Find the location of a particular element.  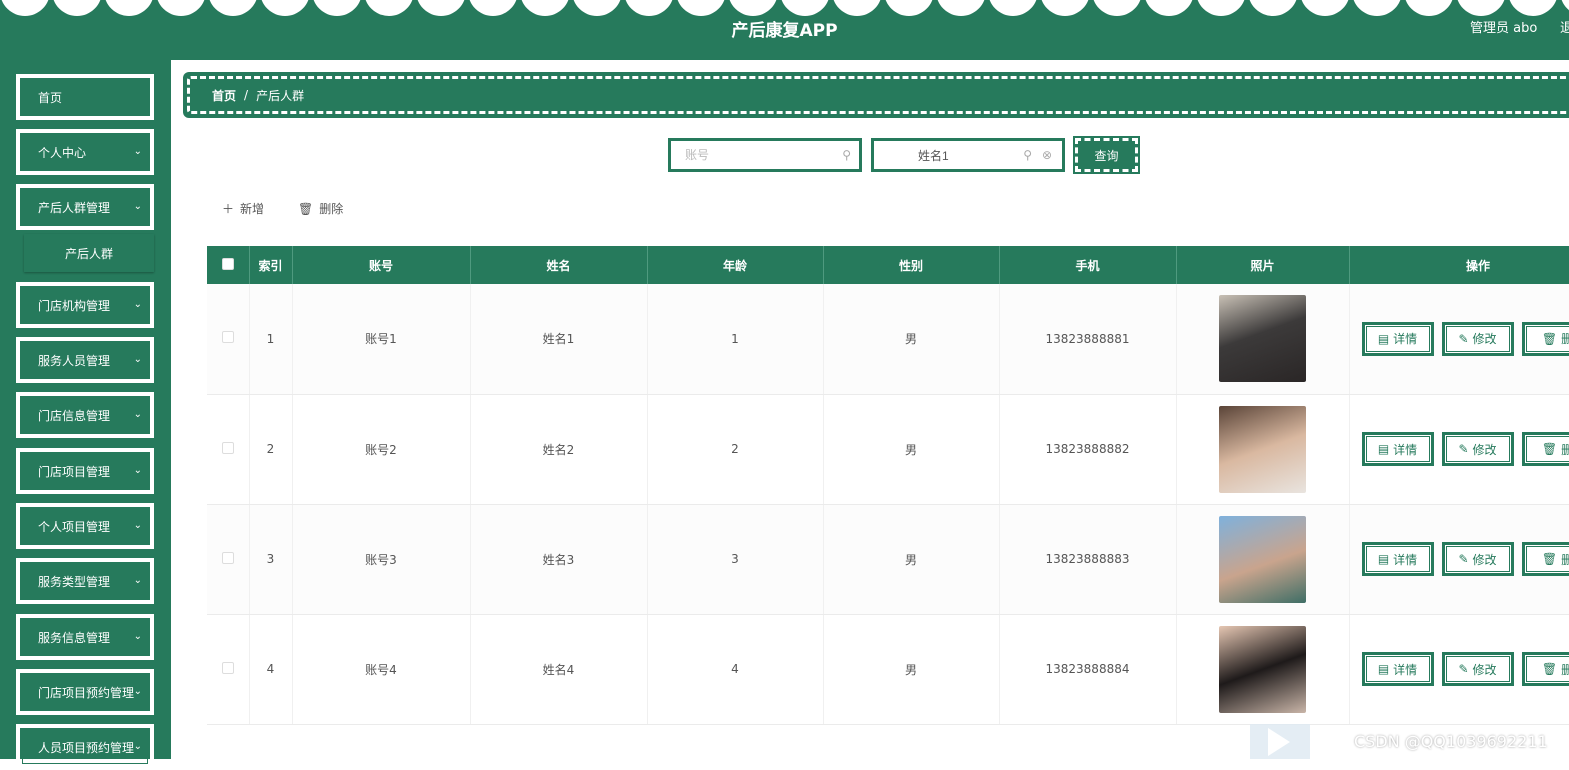

breadcrumb-home: 首页 is located at coordinates (224, 95).